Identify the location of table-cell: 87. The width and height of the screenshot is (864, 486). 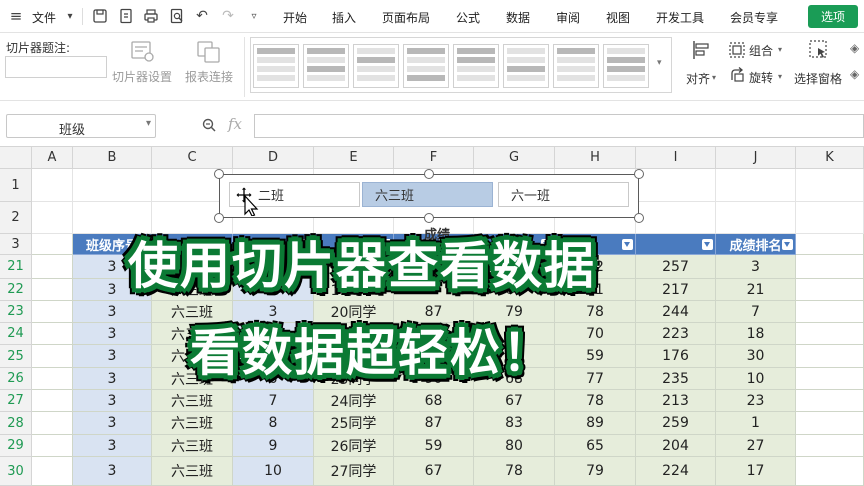
(434, 423).